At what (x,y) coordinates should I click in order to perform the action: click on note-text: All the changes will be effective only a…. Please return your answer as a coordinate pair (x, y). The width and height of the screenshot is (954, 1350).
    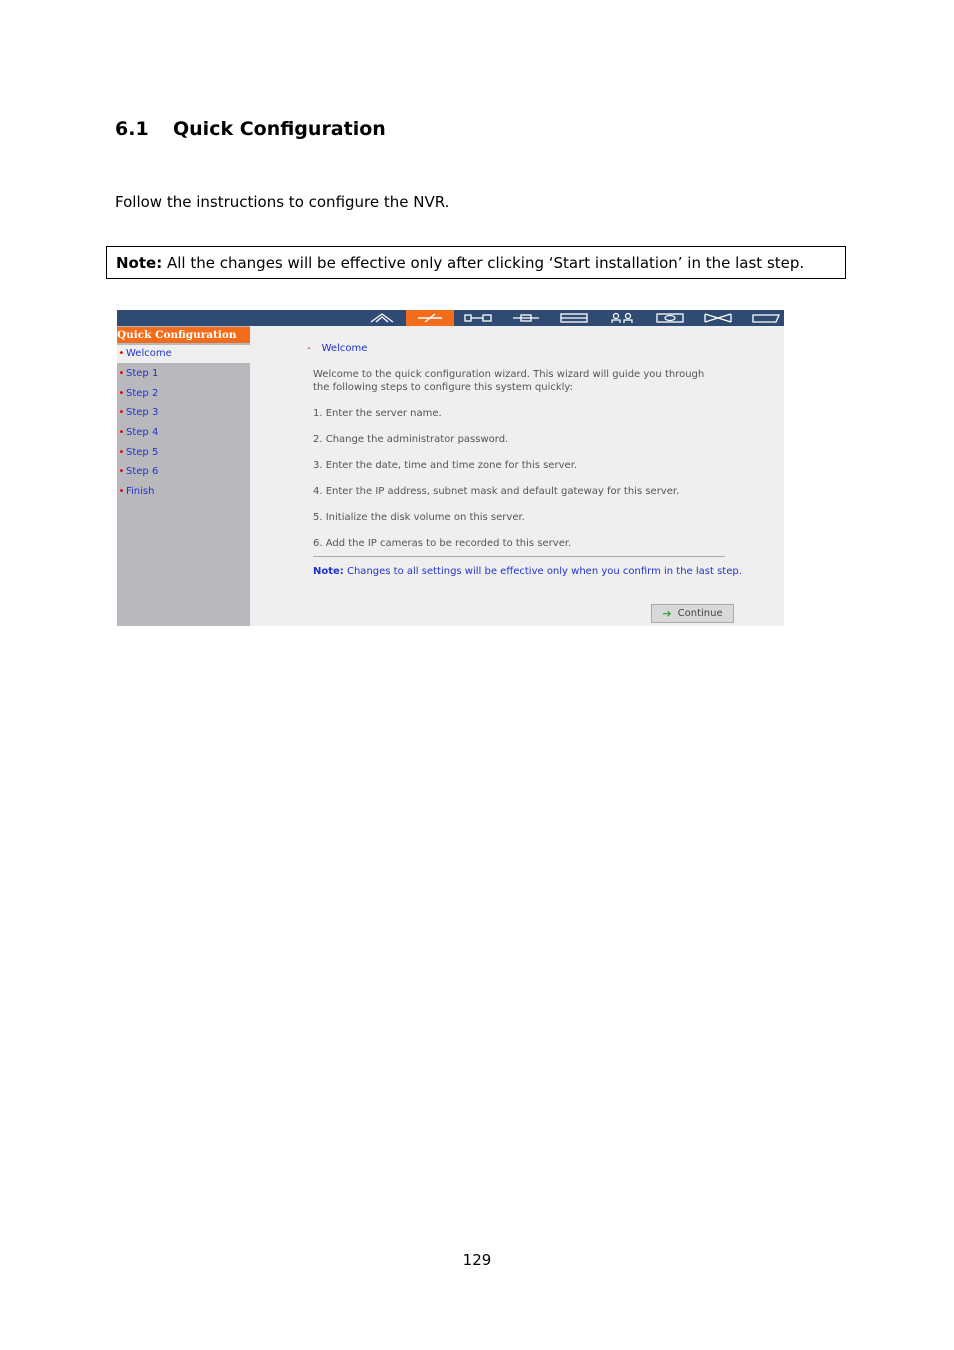
    Looking at the image, I should click on (483, 263).